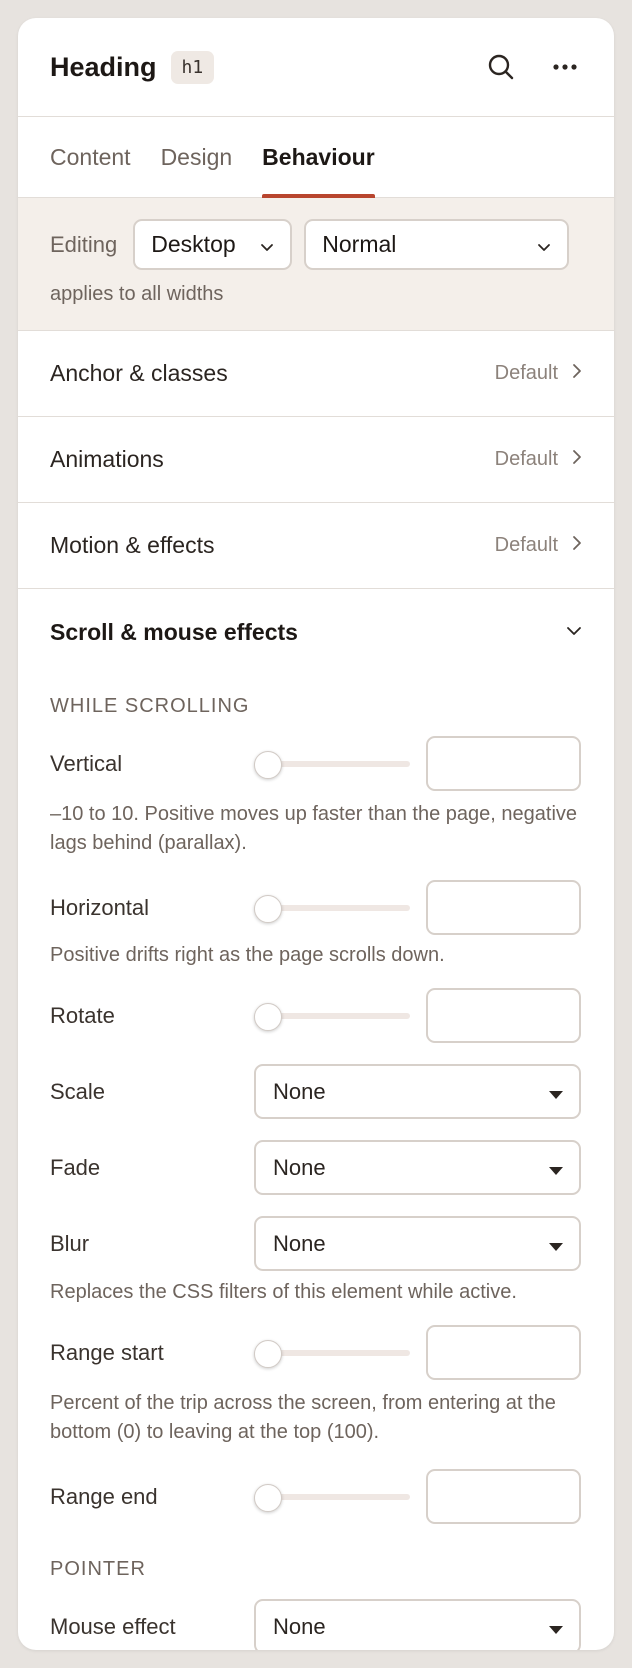  What do you see at coordinates (503, 763) in the screenshot?
I see `vertical-input` at bounding box center [503, 763].